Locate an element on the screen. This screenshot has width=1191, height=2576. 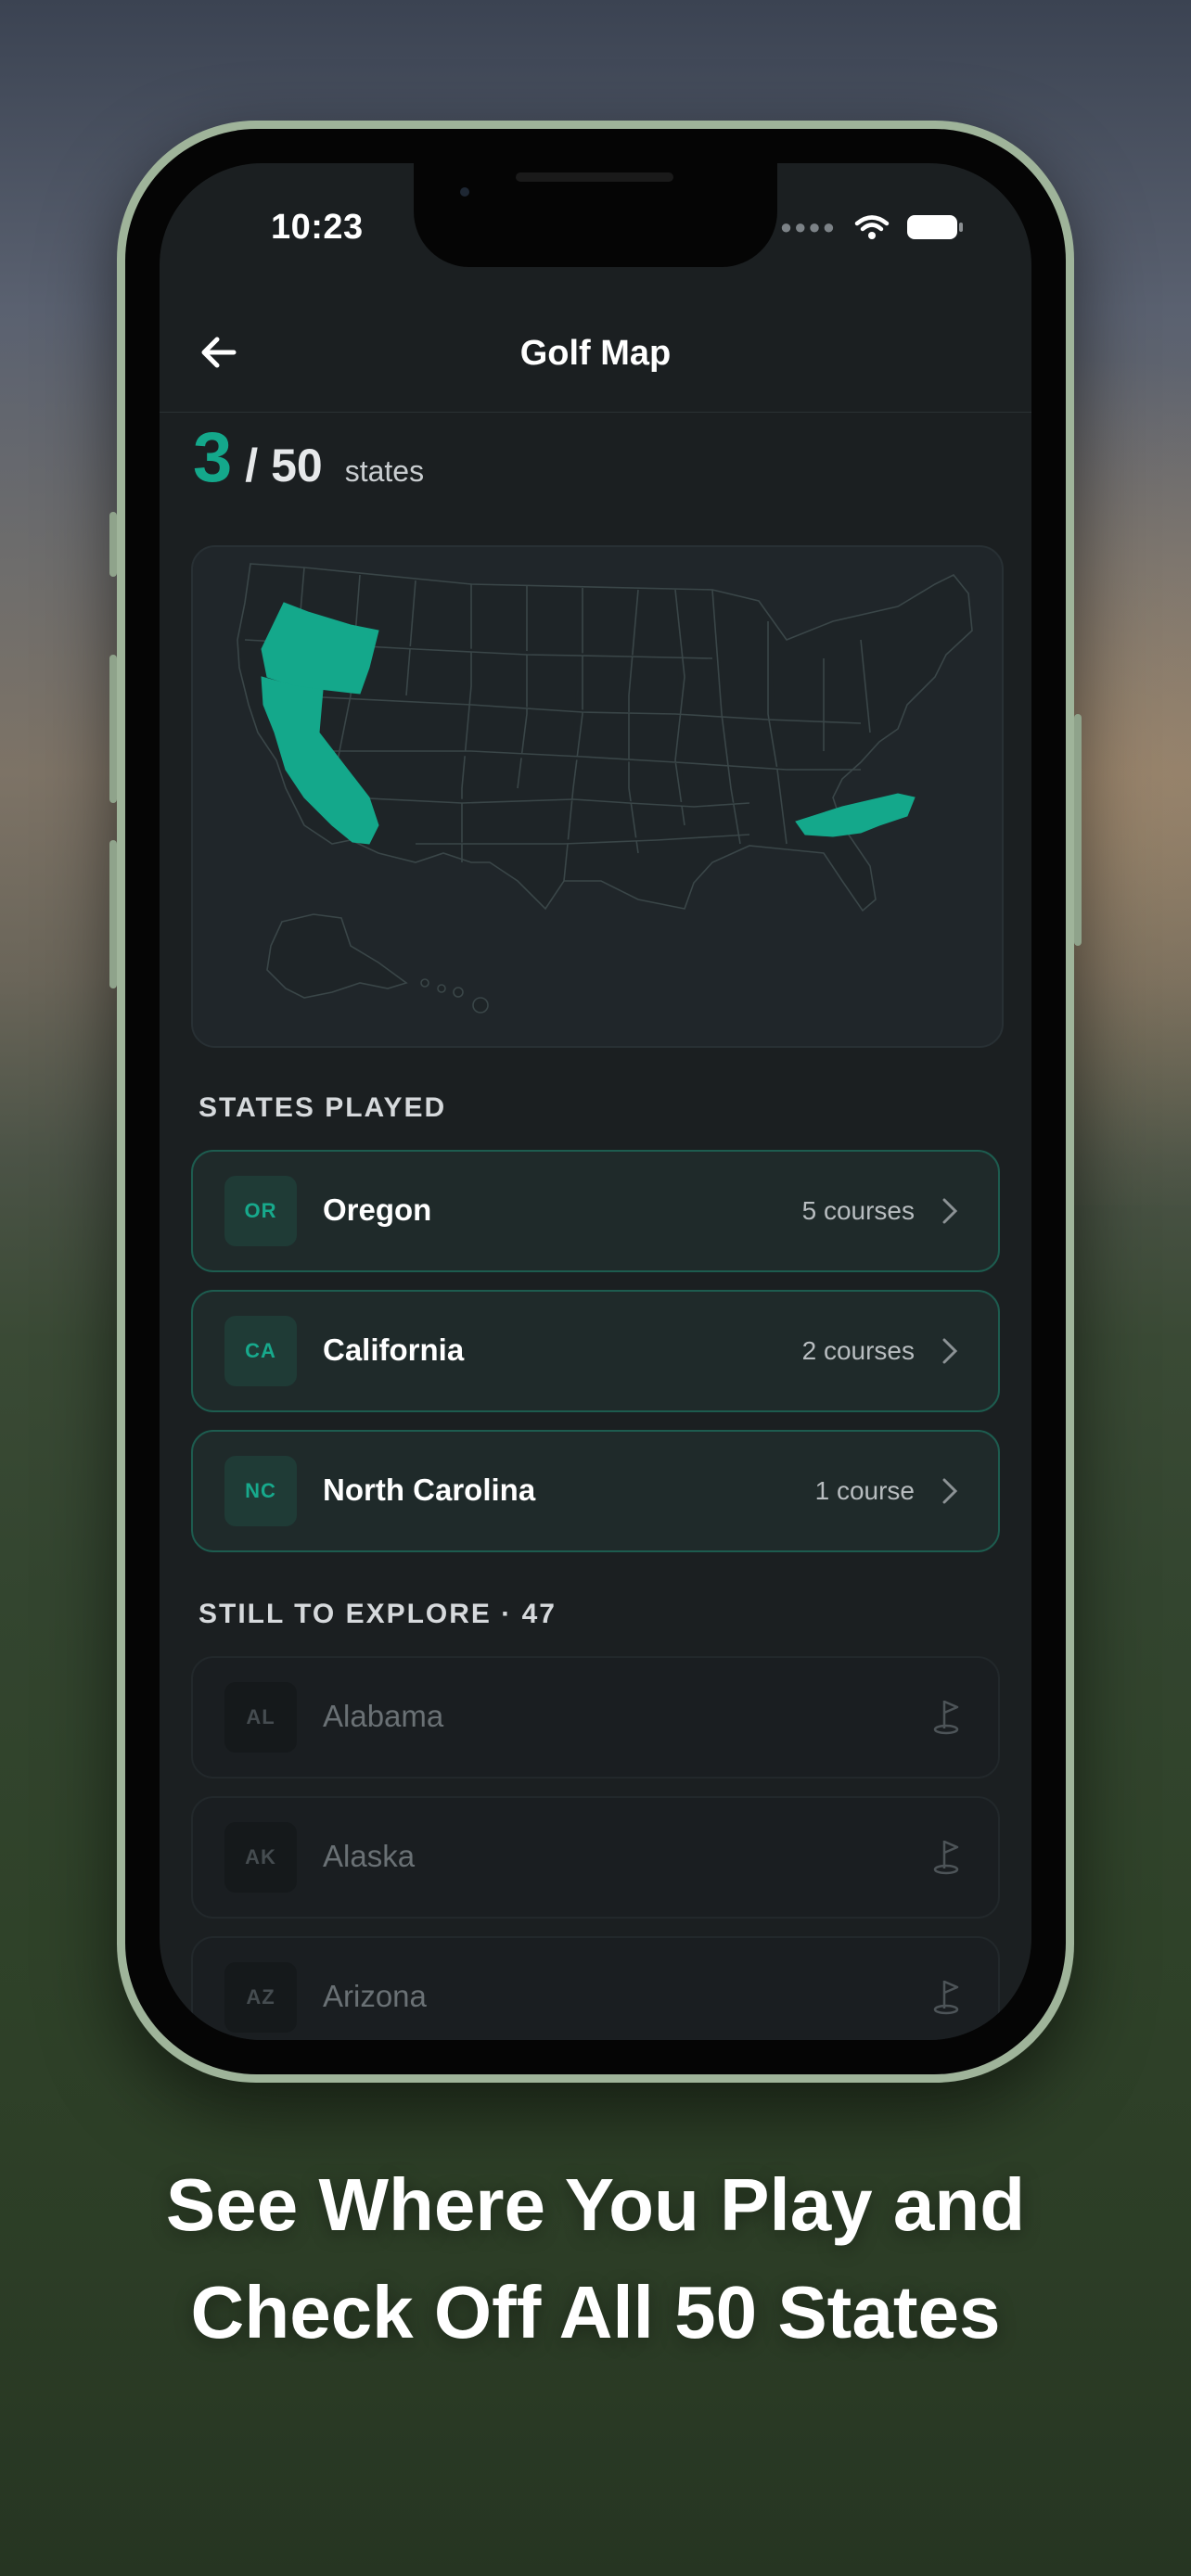
played-row-north-carolina: NC North Carolina 1 course is located at coordinates (595, 1491).